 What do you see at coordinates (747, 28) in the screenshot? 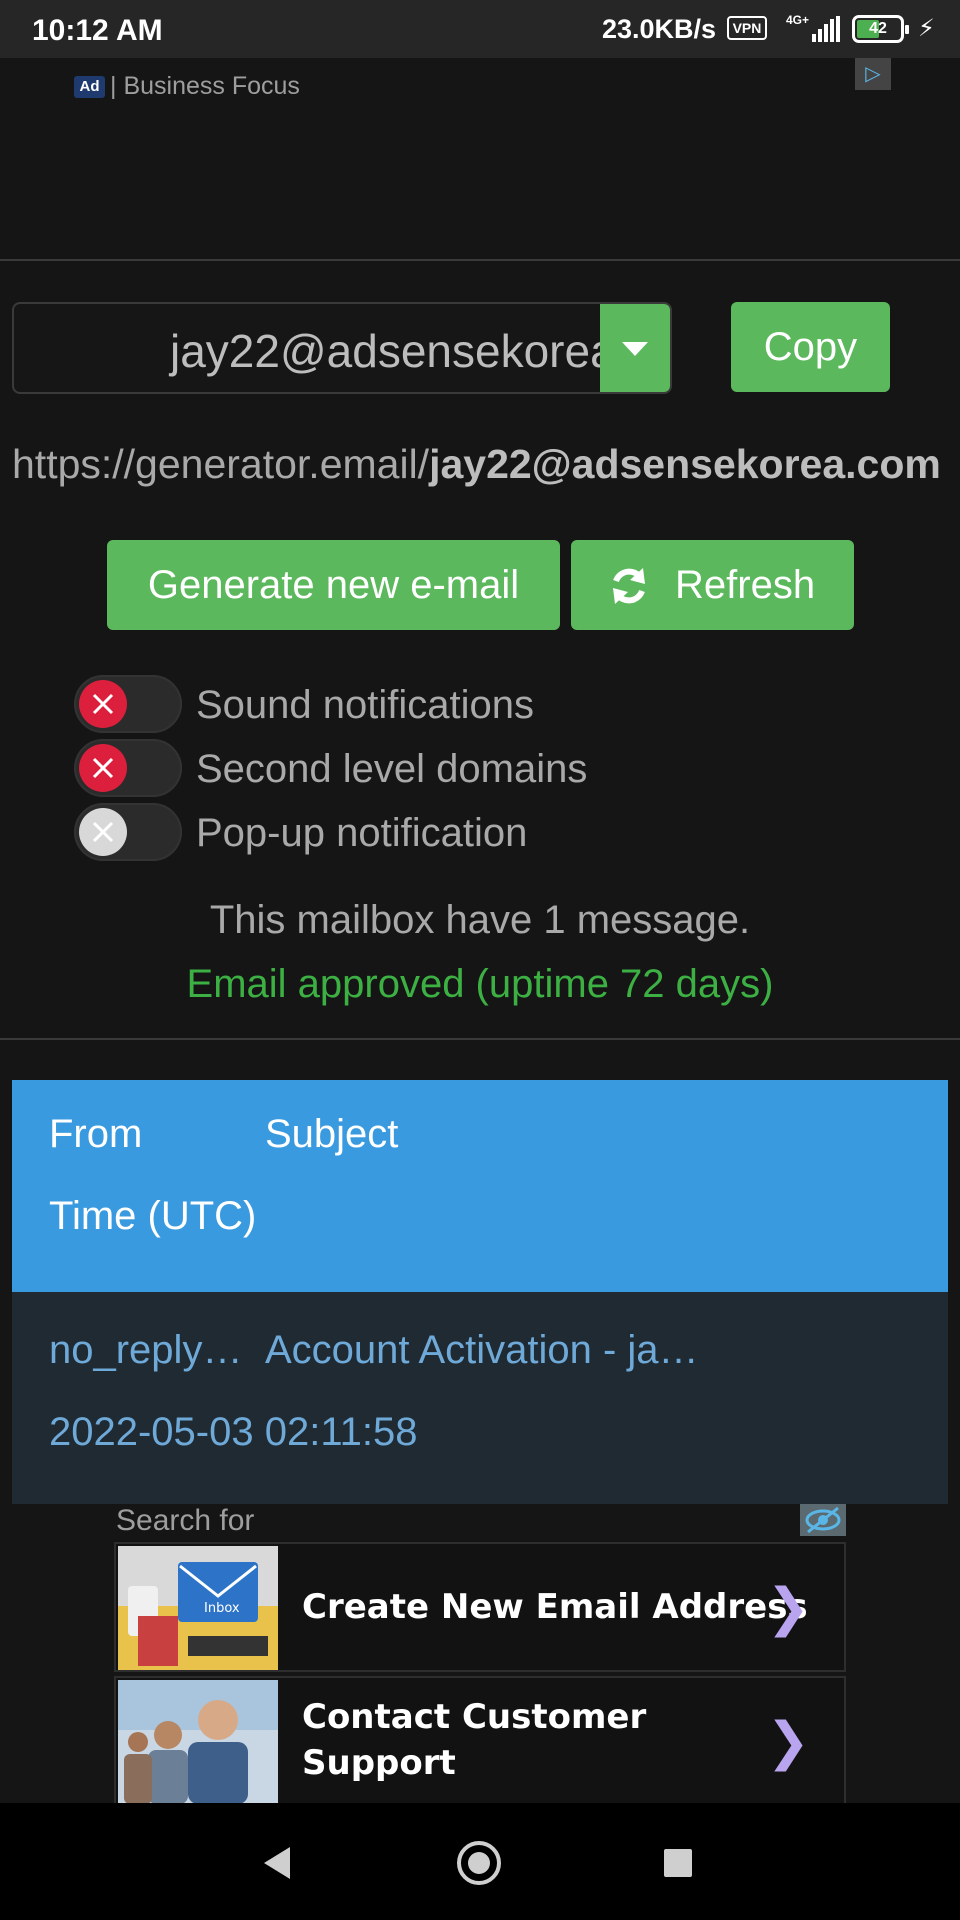
I see `vpn-icon: VPN` at bounding box center [747, 28].